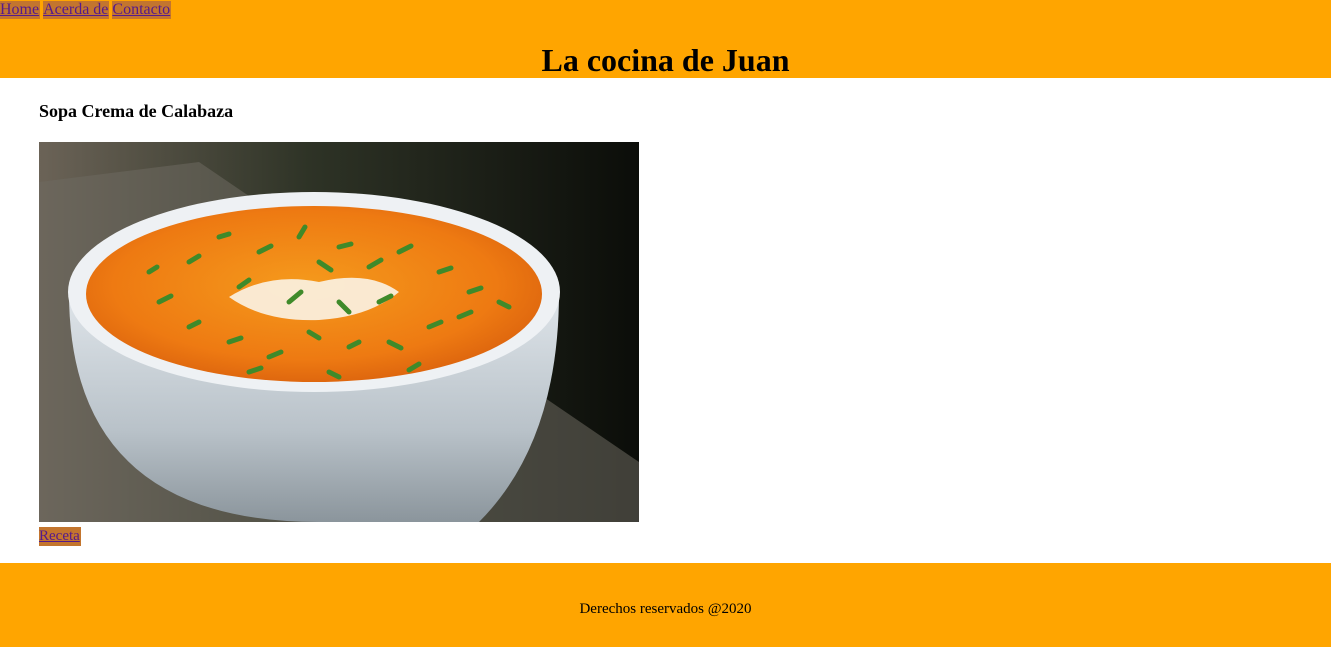  What do you see at coordinates (20, 10) in the screenshot?
I see `nav-link-home: Home` at bounding box center [20, 10].